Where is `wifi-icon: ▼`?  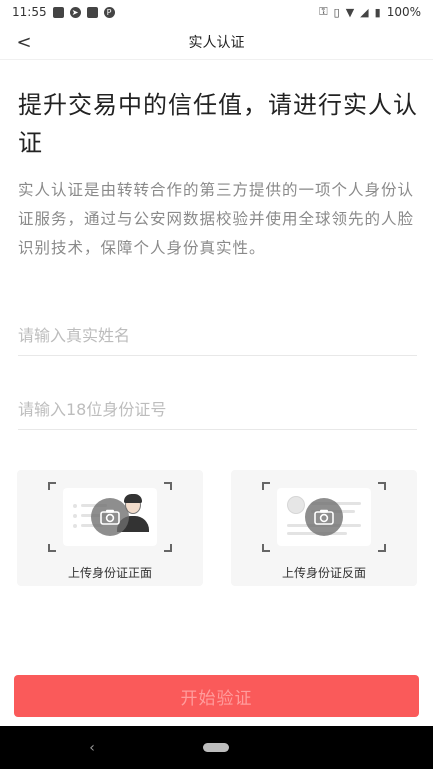 wifi-icon: ▼ is located at coordinates (350, 12).